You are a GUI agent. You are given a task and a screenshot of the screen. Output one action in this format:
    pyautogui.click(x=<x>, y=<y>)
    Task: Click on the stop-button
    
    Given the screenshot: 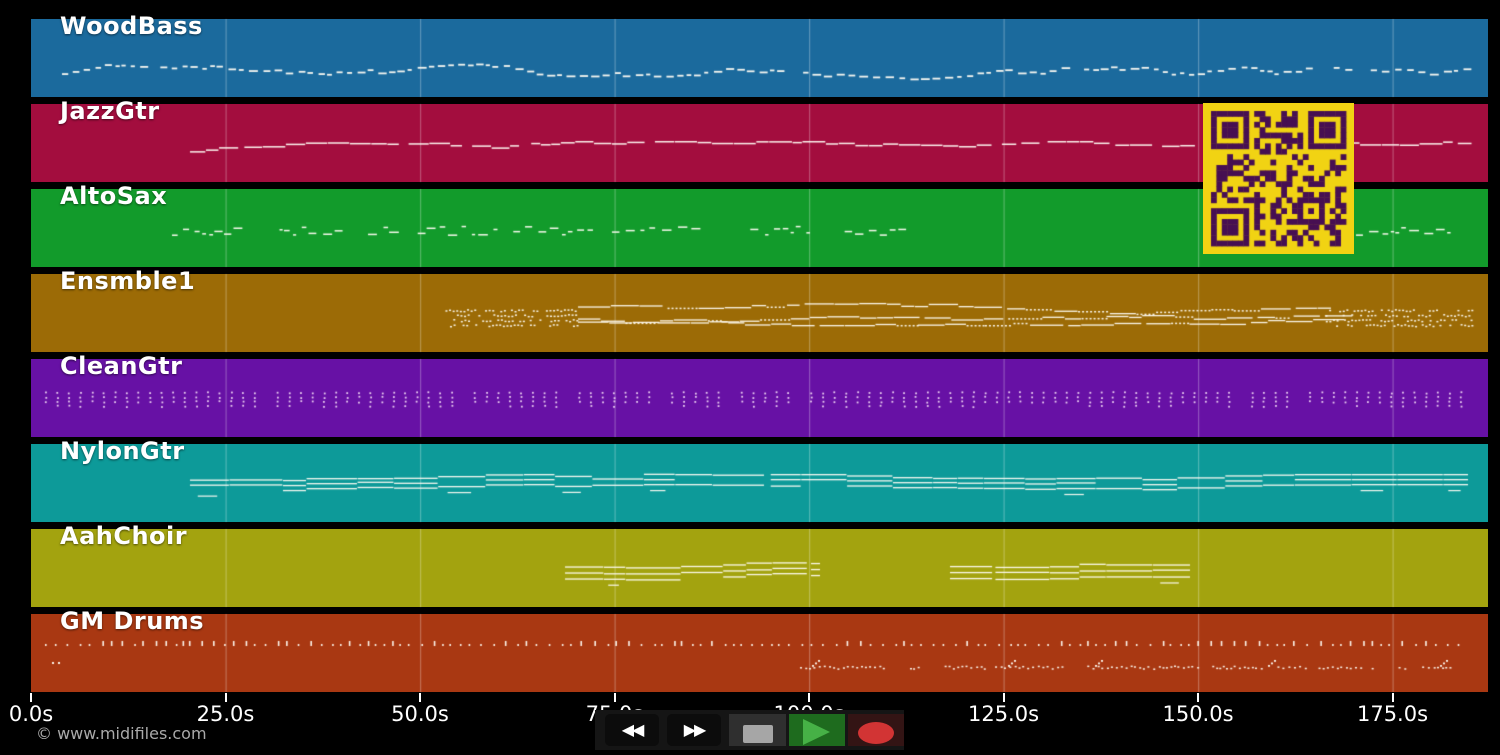 What is the action you would take?
    pyautogui.click(x=757, y=730)
    